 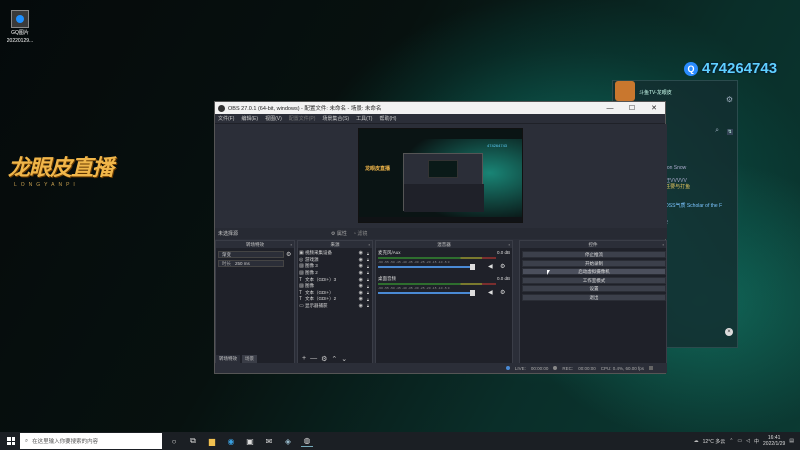 What do you see at coordinates (756, 441) in the screenshot?
I see `input-method-icon: 中` at bounding box center [756, 441].